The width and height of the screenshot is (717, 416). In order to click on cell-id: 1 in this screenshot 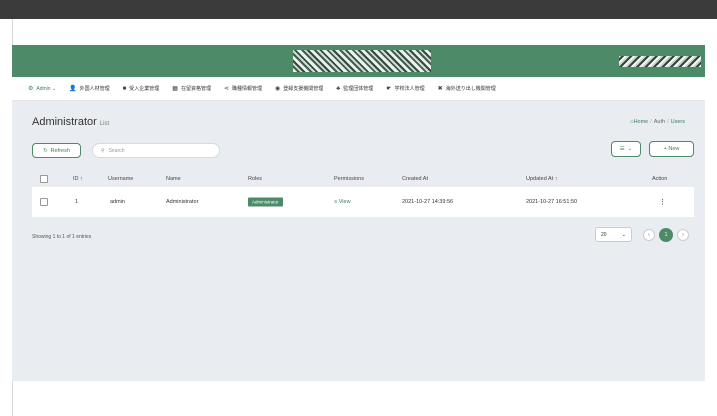, I will do `click(77, 202)`.